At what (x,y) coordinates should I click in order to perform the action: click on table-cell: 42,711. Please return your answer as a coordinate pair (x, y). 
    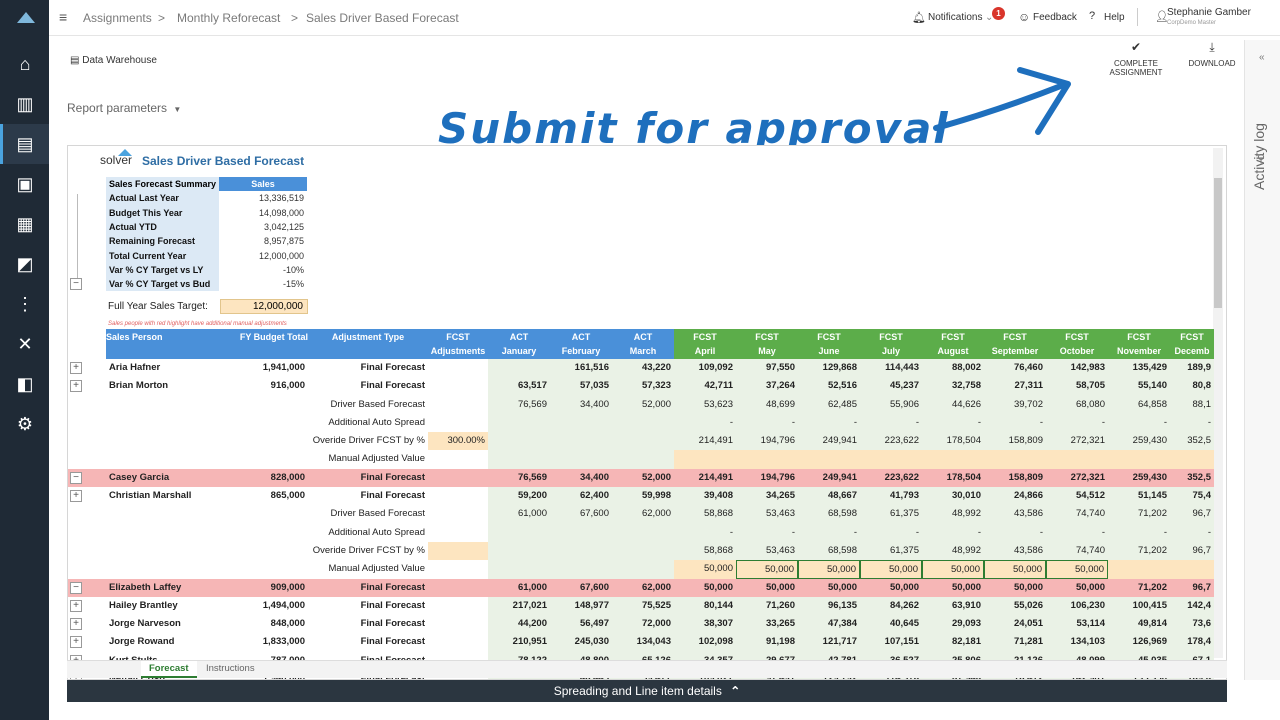
    Looking at the image, I should click on (705, 386).